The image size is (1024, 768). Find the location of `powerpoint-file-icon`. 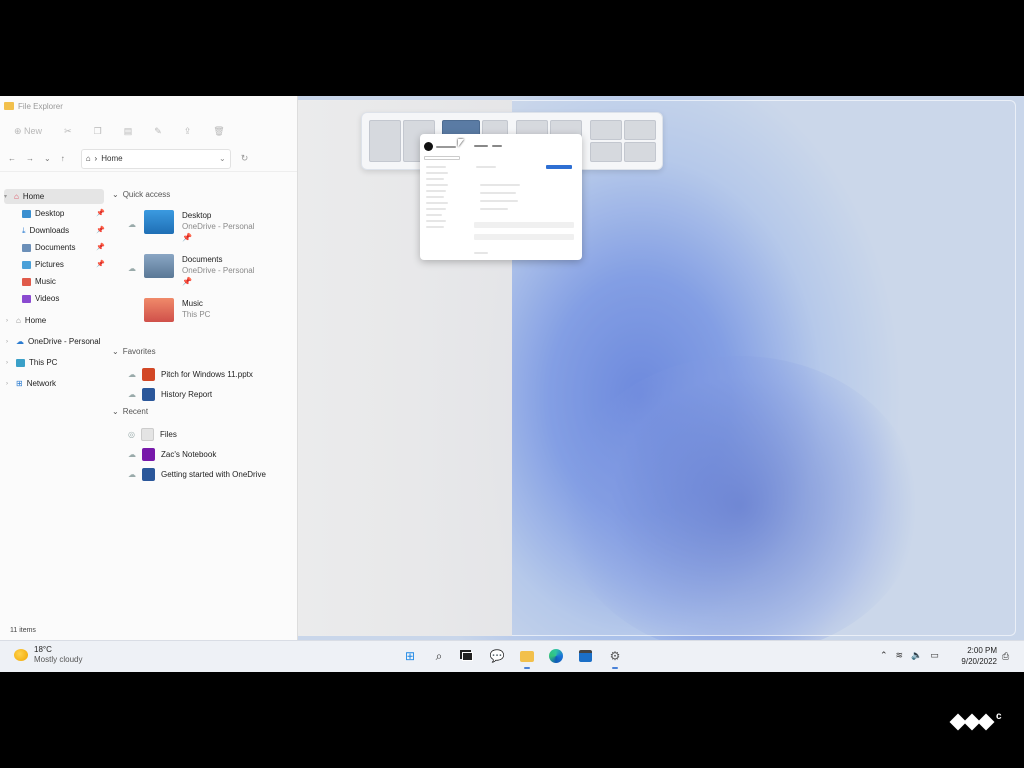

powerpoint-file-icon is located at coordinates (148, 374).